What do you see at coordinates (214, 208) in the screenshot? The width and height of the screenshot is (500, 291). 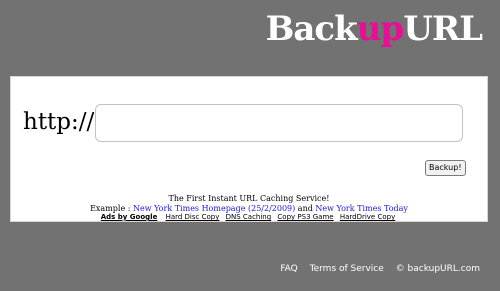 I see `example-link-nyt-homepage: New York Times Homepage (25/2/2009)` at bounding box center [214, 208].